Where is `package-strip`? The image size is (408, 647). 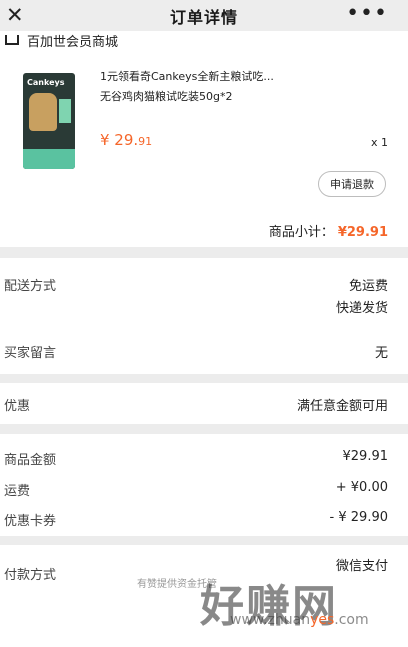
package-strip is located at coordinates (49, 159).